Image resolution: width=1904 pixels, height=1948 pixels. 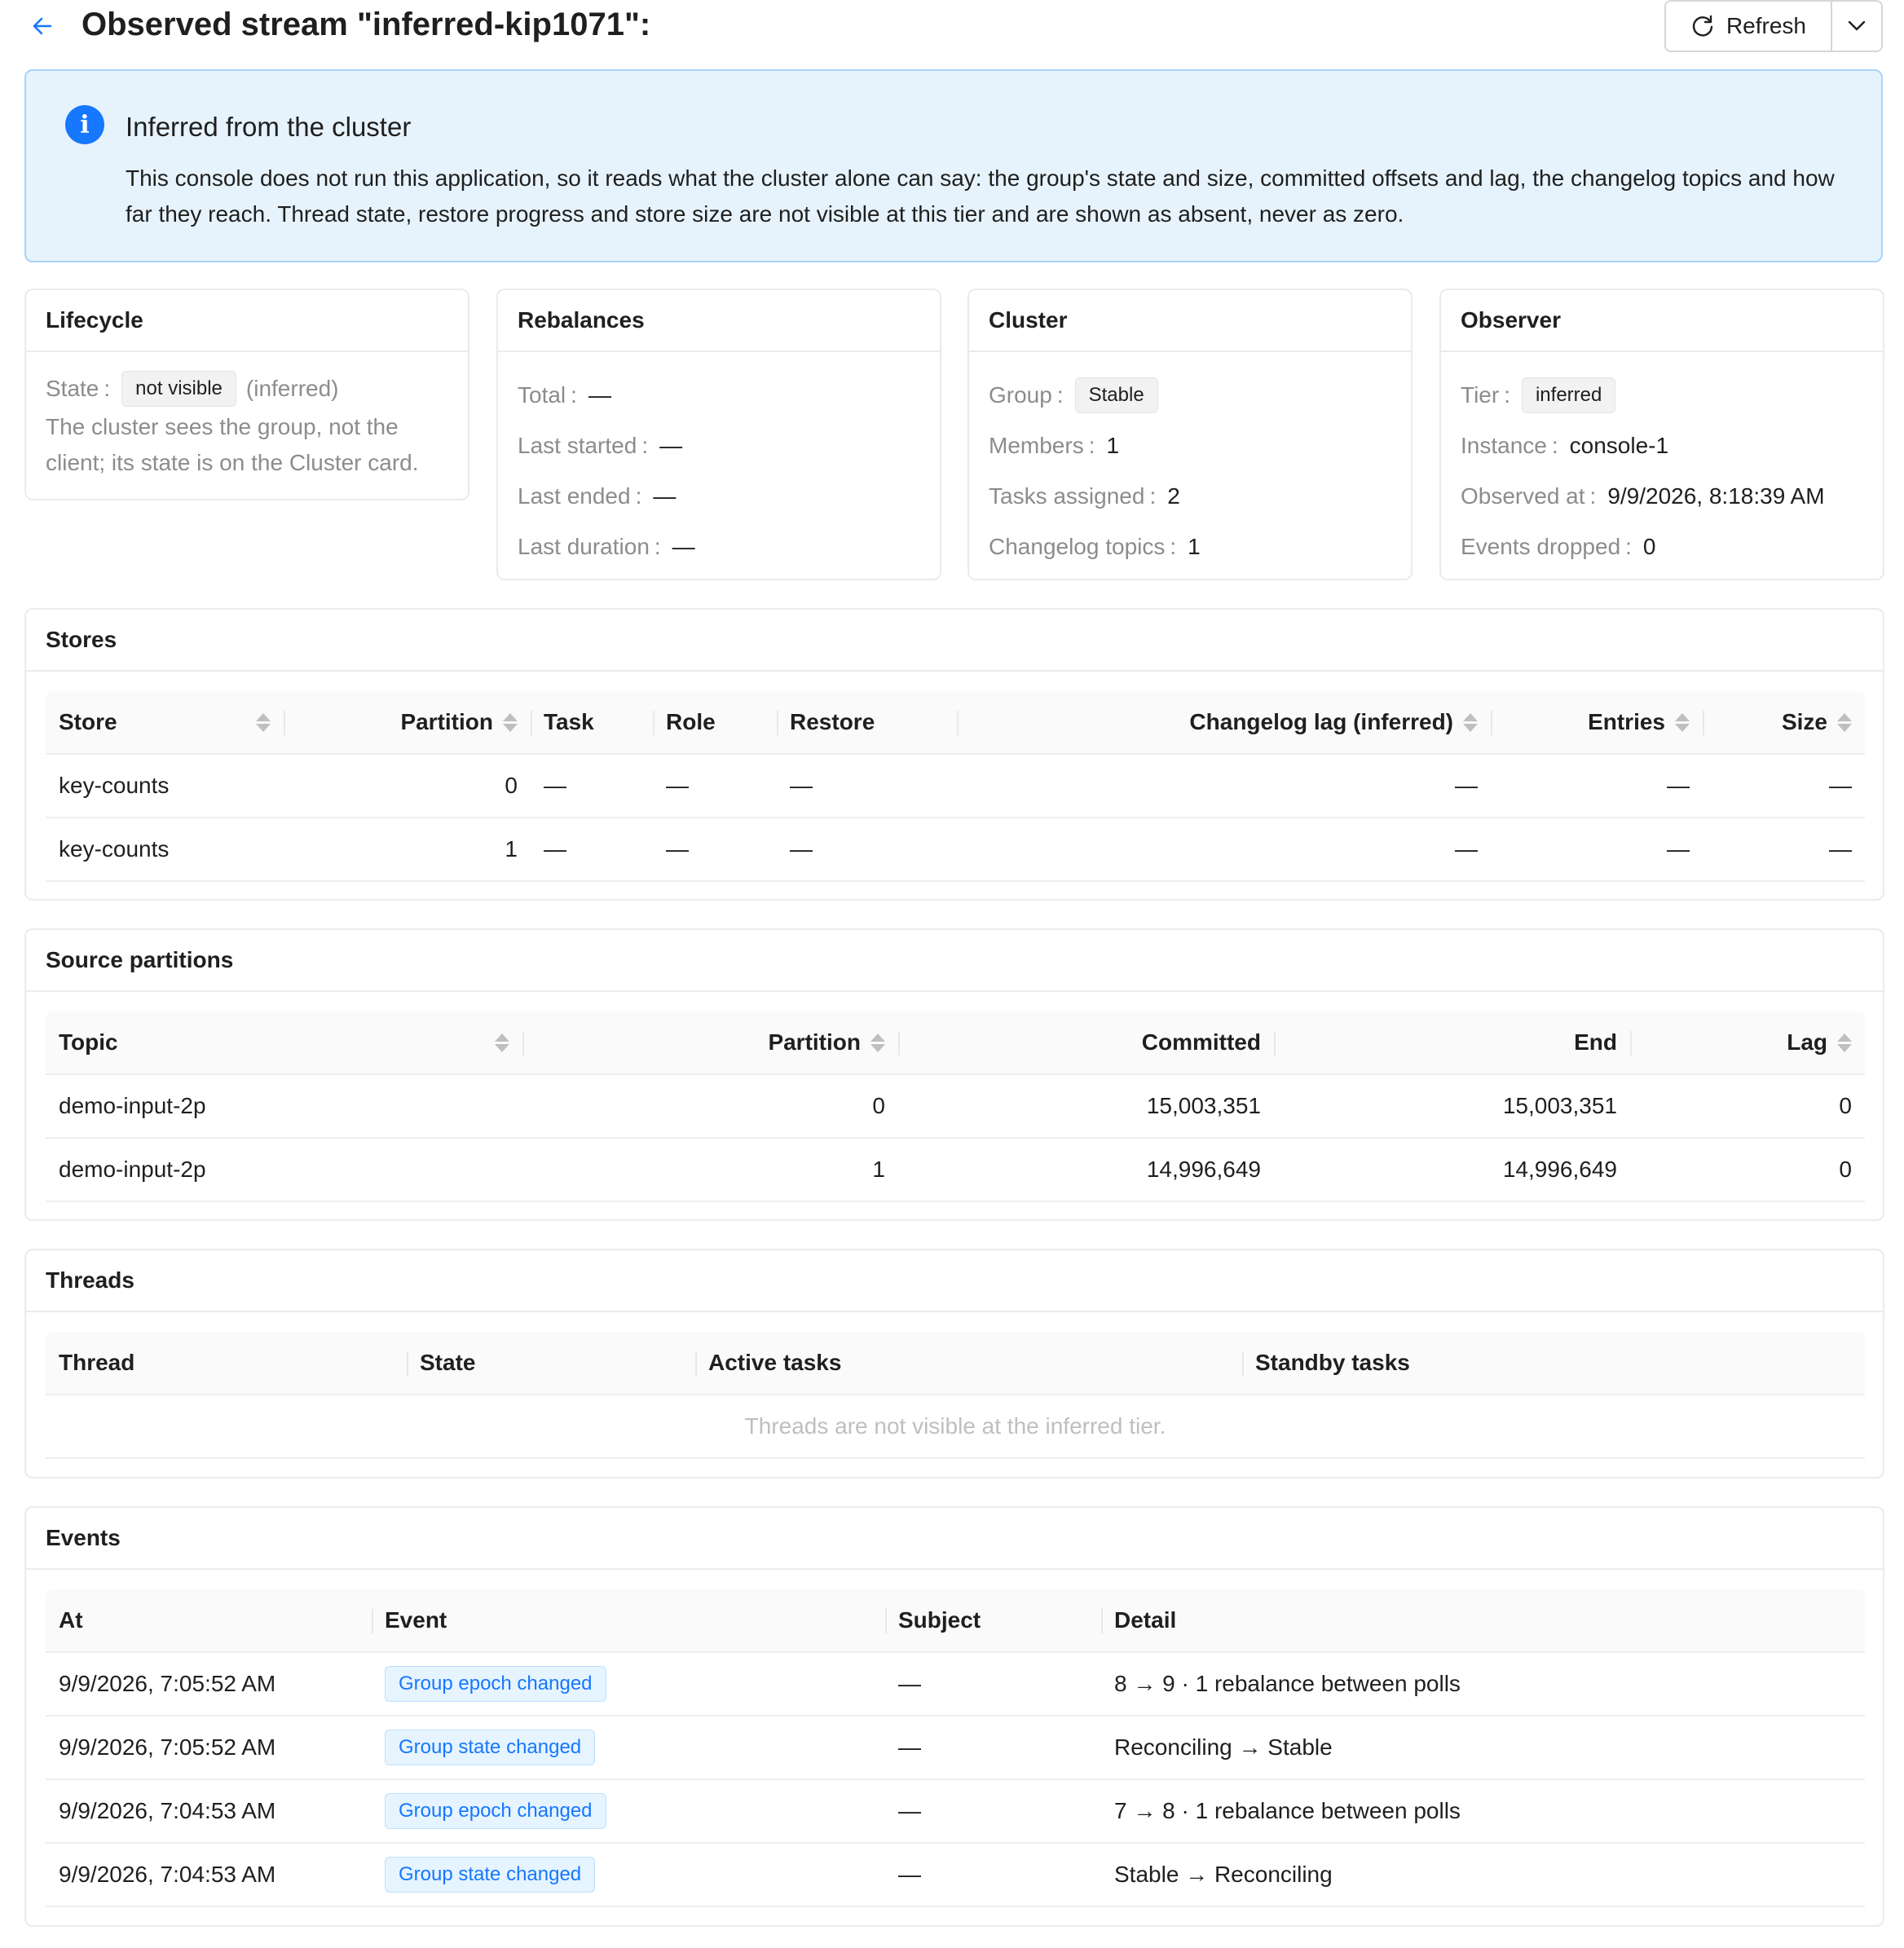 What do you see at coordinates (1662, 321) in the screenshot?
I see `observer-card-title: Observer` at bounding box center [1662, 321].